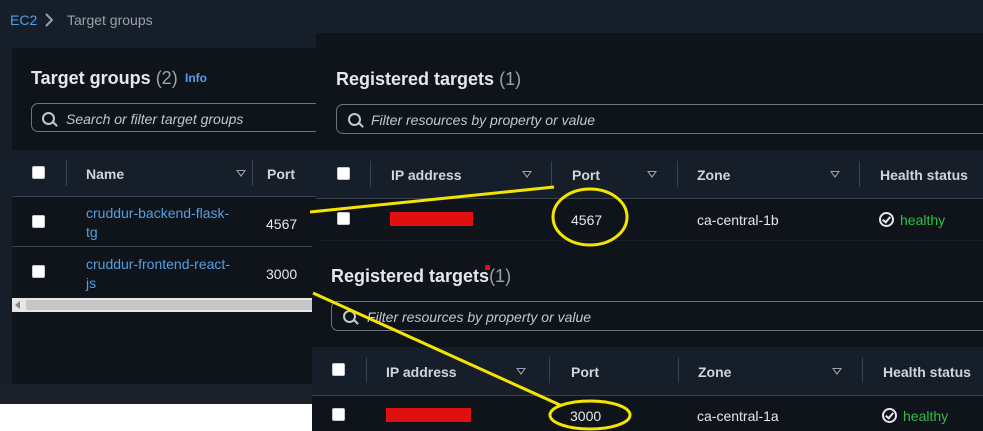  Describe the element at coordinates (105, 174) in the screenshot. I see `column-name: Name` at that location.